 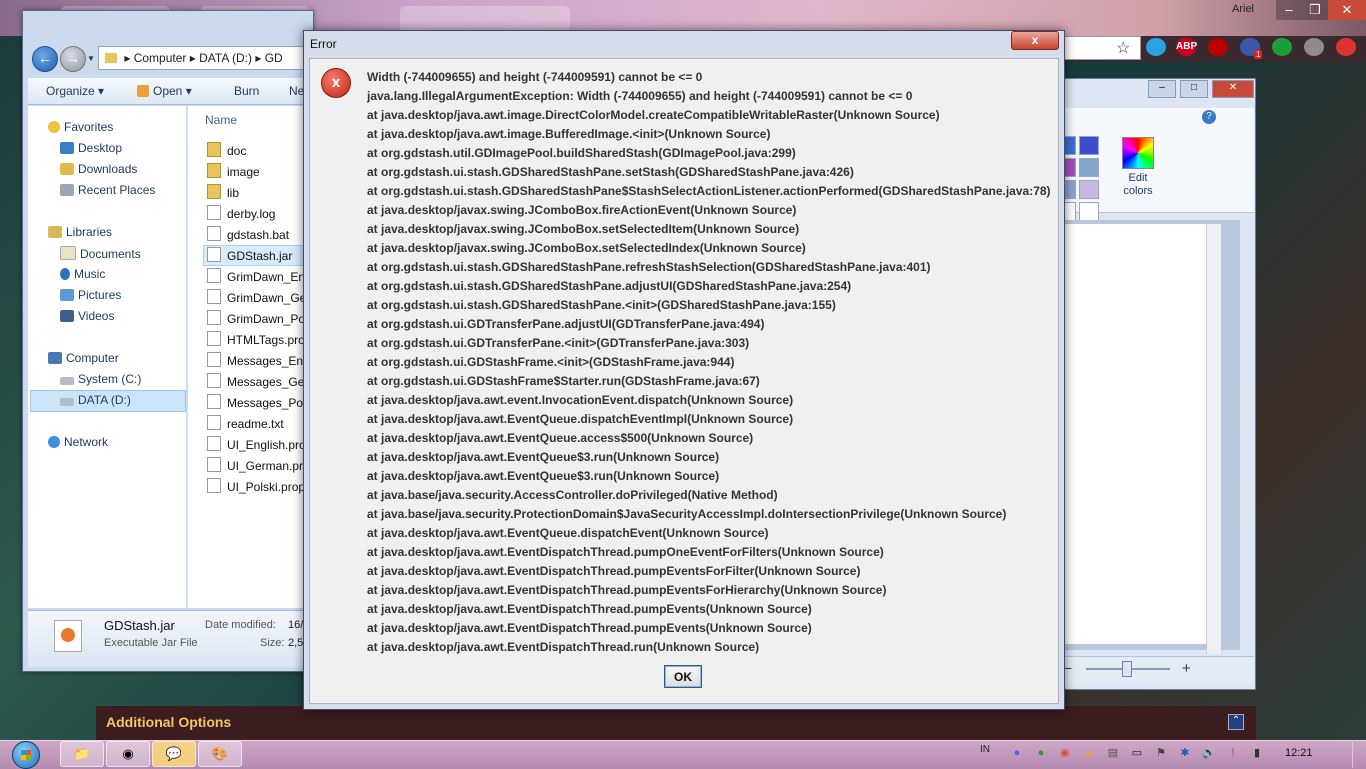 What do you see at coordinates (1209, 753) in the screenshot?
I see `volume-icon: 🔊` at bounding box center [1209, 753].